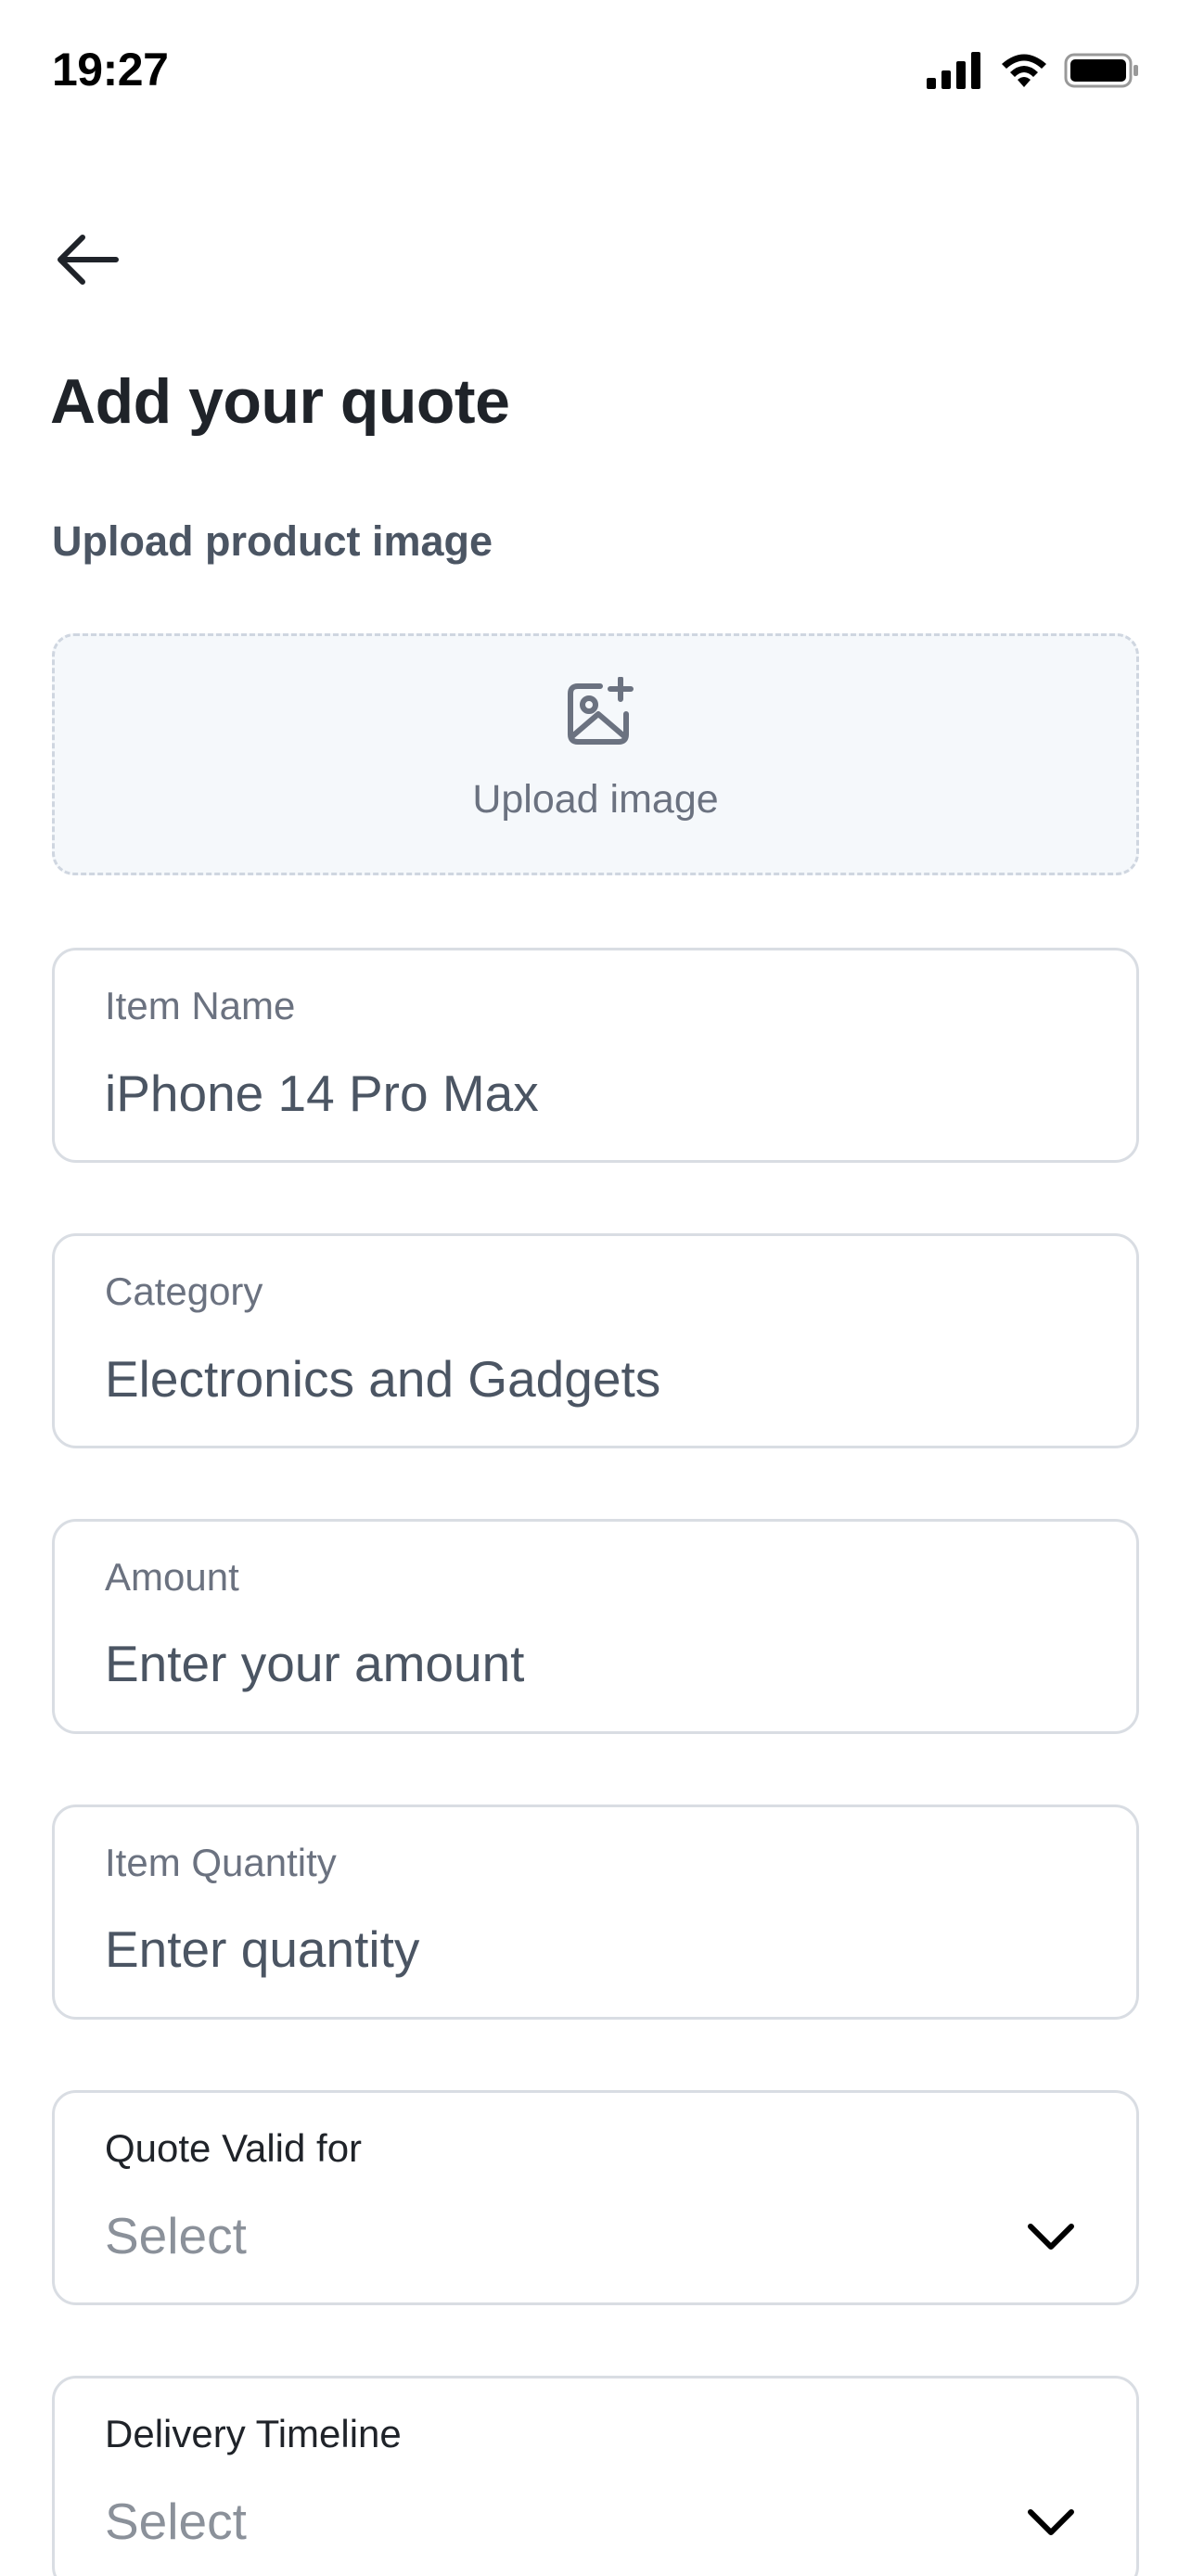 Image resolution: width=1191 pixels, height=2576 pixels. I want to click on arrow-left-icon, so click(88, 260).